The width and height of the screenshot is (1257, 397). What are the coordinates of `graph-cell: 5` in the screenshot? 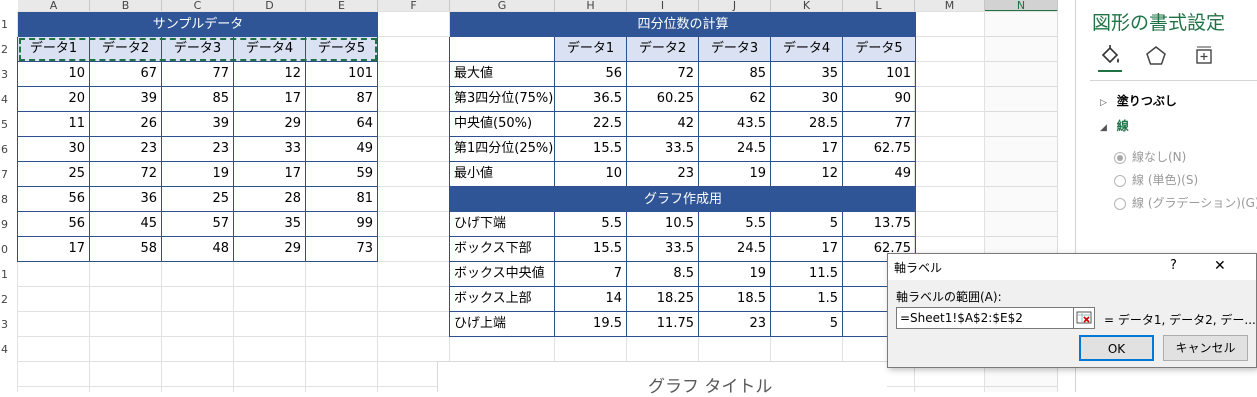 It's located at (807, 324).